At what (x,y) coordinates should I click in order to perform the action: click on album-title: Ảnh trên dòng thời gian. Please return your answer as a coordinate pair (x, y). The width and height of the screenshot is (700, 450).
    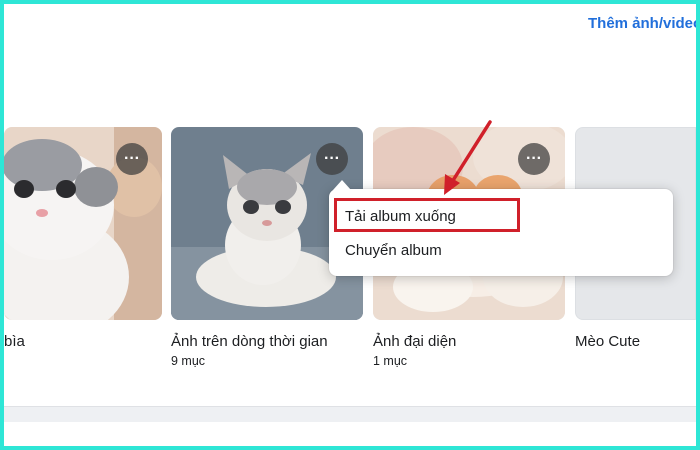
    Looking at the image, I should click on (249, 341).